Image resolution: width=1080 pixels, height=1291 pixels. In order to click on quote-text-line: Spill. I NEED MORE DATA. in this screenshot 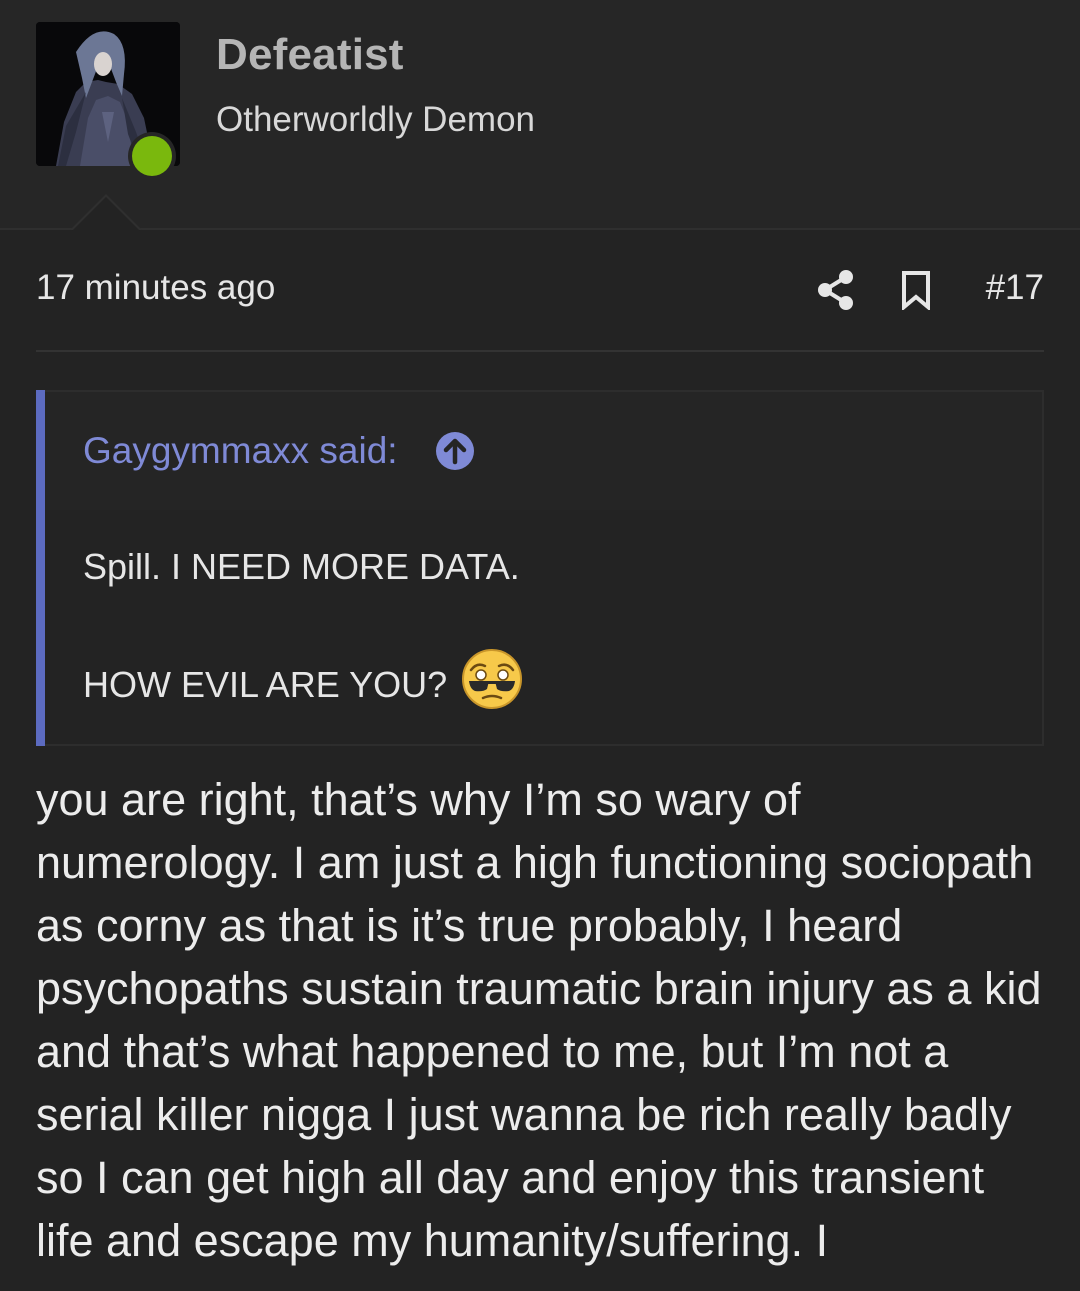, I will do `click(301, 566)`.